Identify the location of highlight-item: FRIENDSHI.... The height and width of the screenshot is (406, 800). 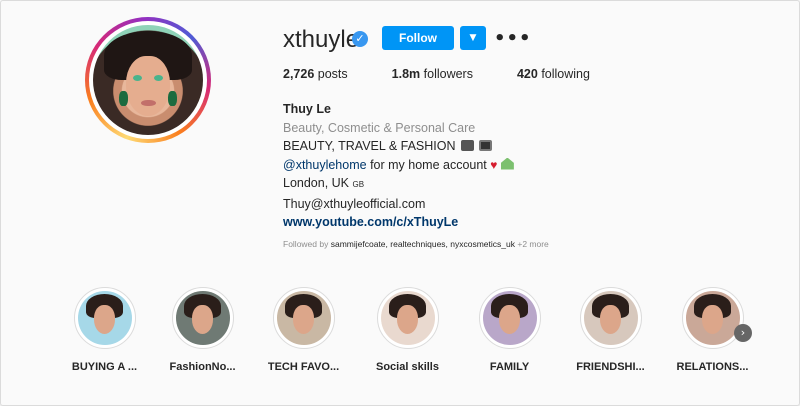
(610, 330).